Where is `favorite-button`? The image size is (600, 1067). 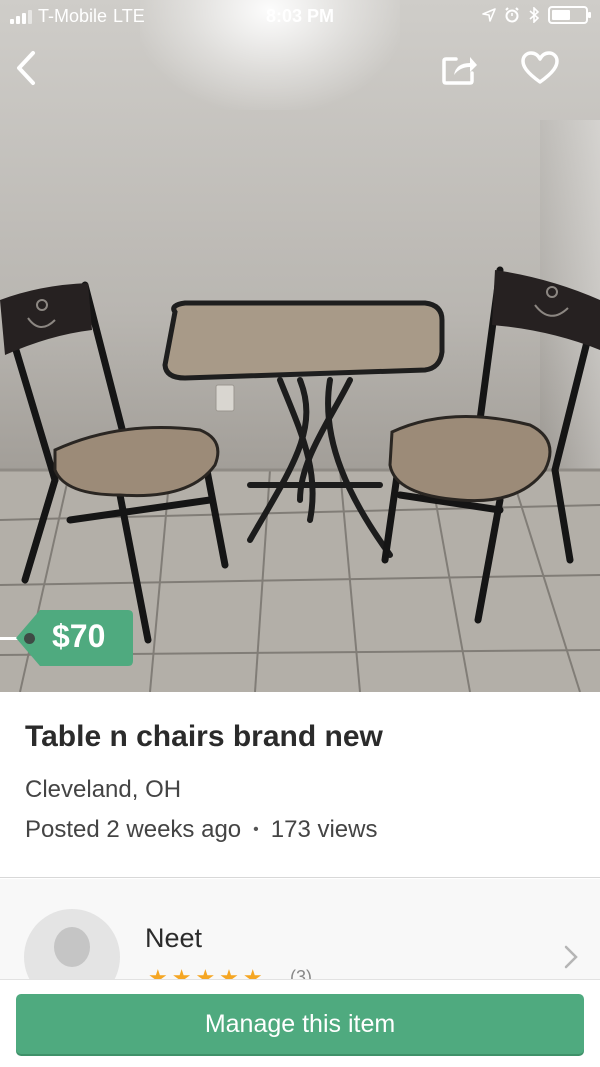
favorite-button is located at coordinates (540, 68).